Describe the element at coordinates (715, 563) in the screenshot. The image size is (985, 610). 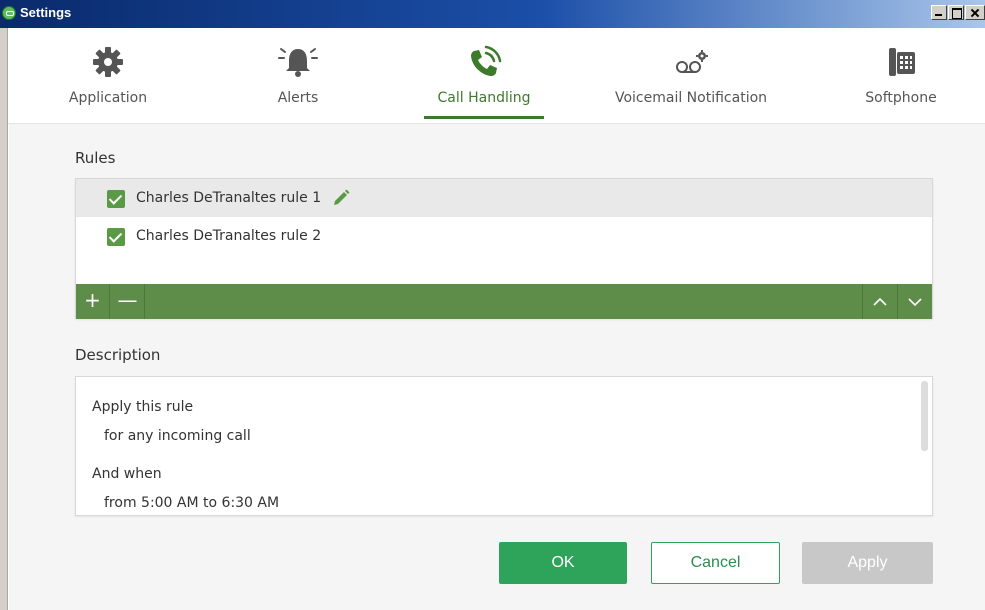
I see `cancel-button: Cancel` at that location.